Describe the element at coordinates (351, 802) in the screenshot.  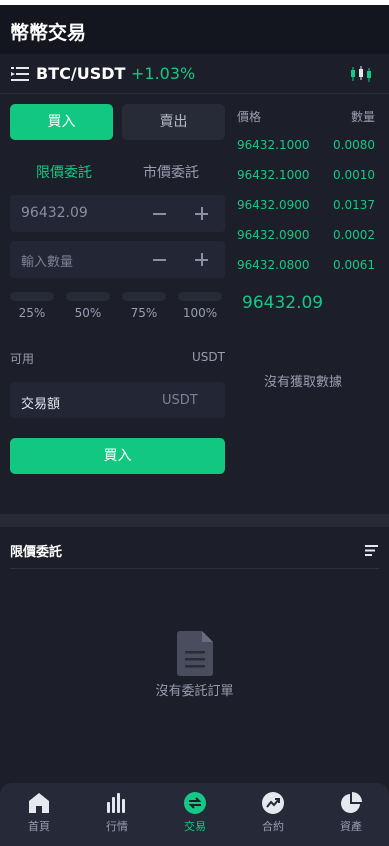
I see `pie-chart-icon` at that location.